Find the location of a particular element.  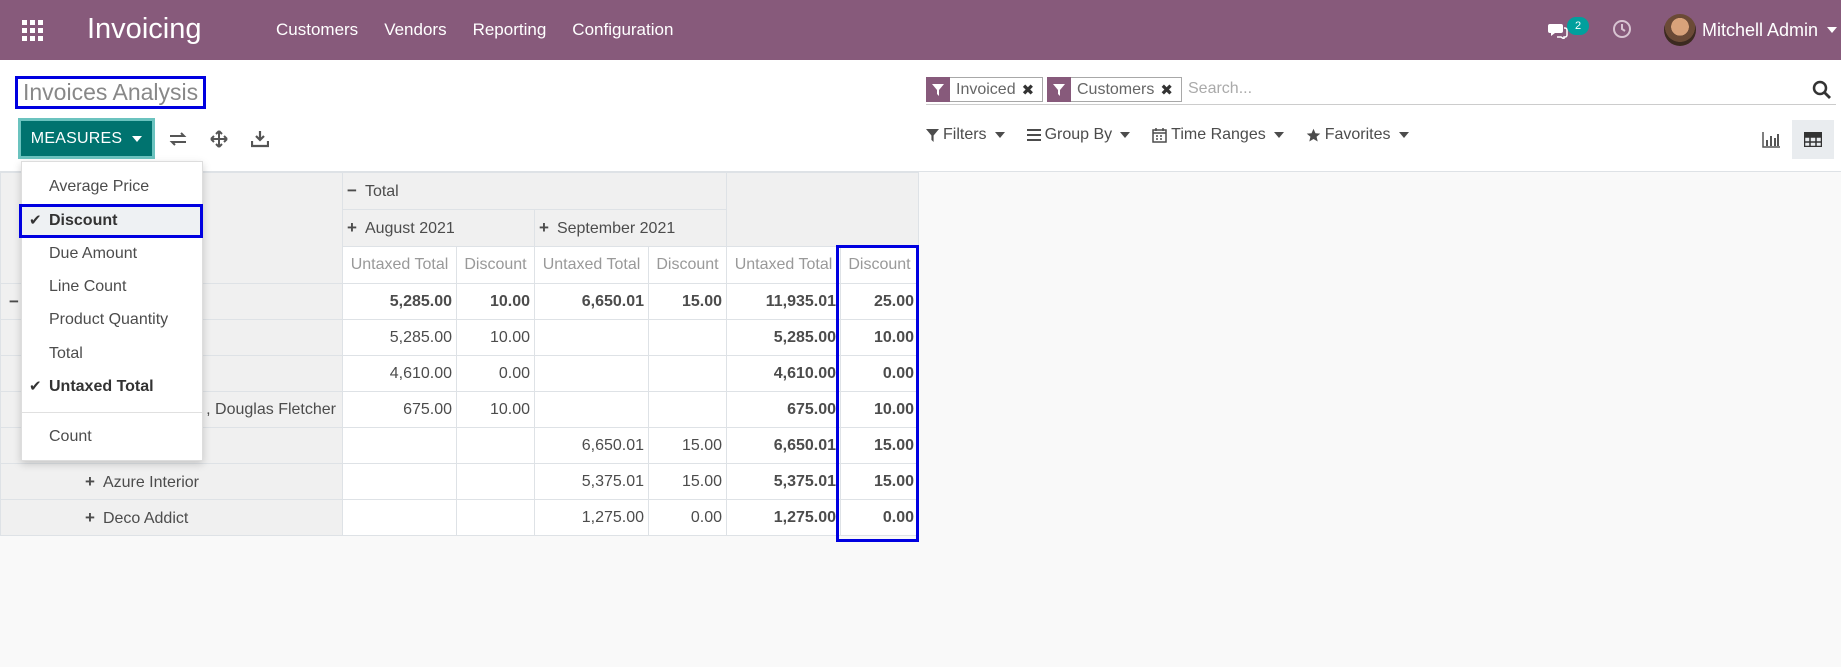

col-header-september: + September 2021 is located at coordinates (630, 228).